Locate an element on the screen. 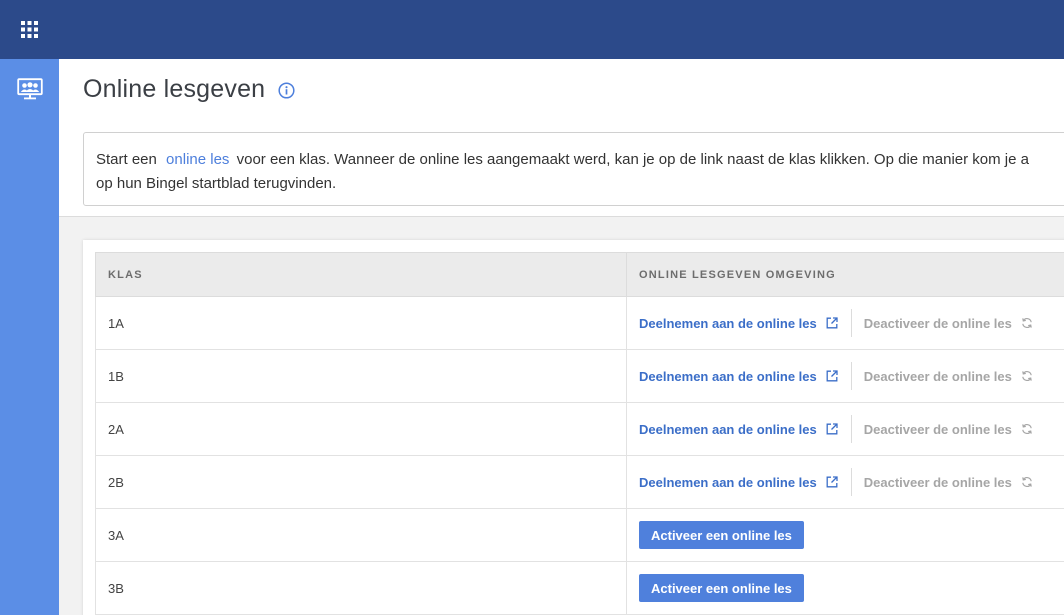 This screenshot has height=615, width=1064. class-name: 2B is located at coordinates (361, 482).